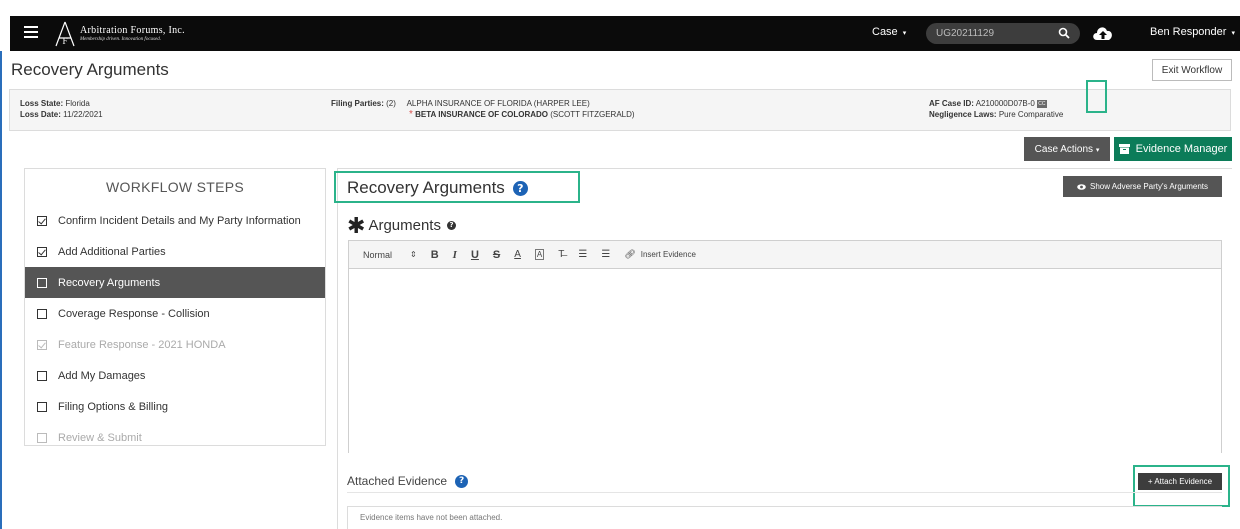  What do you see at coordinates (77, 103) in the screenshot?
I see `loss-state-value: Florida` at bounding box center [77, 103].